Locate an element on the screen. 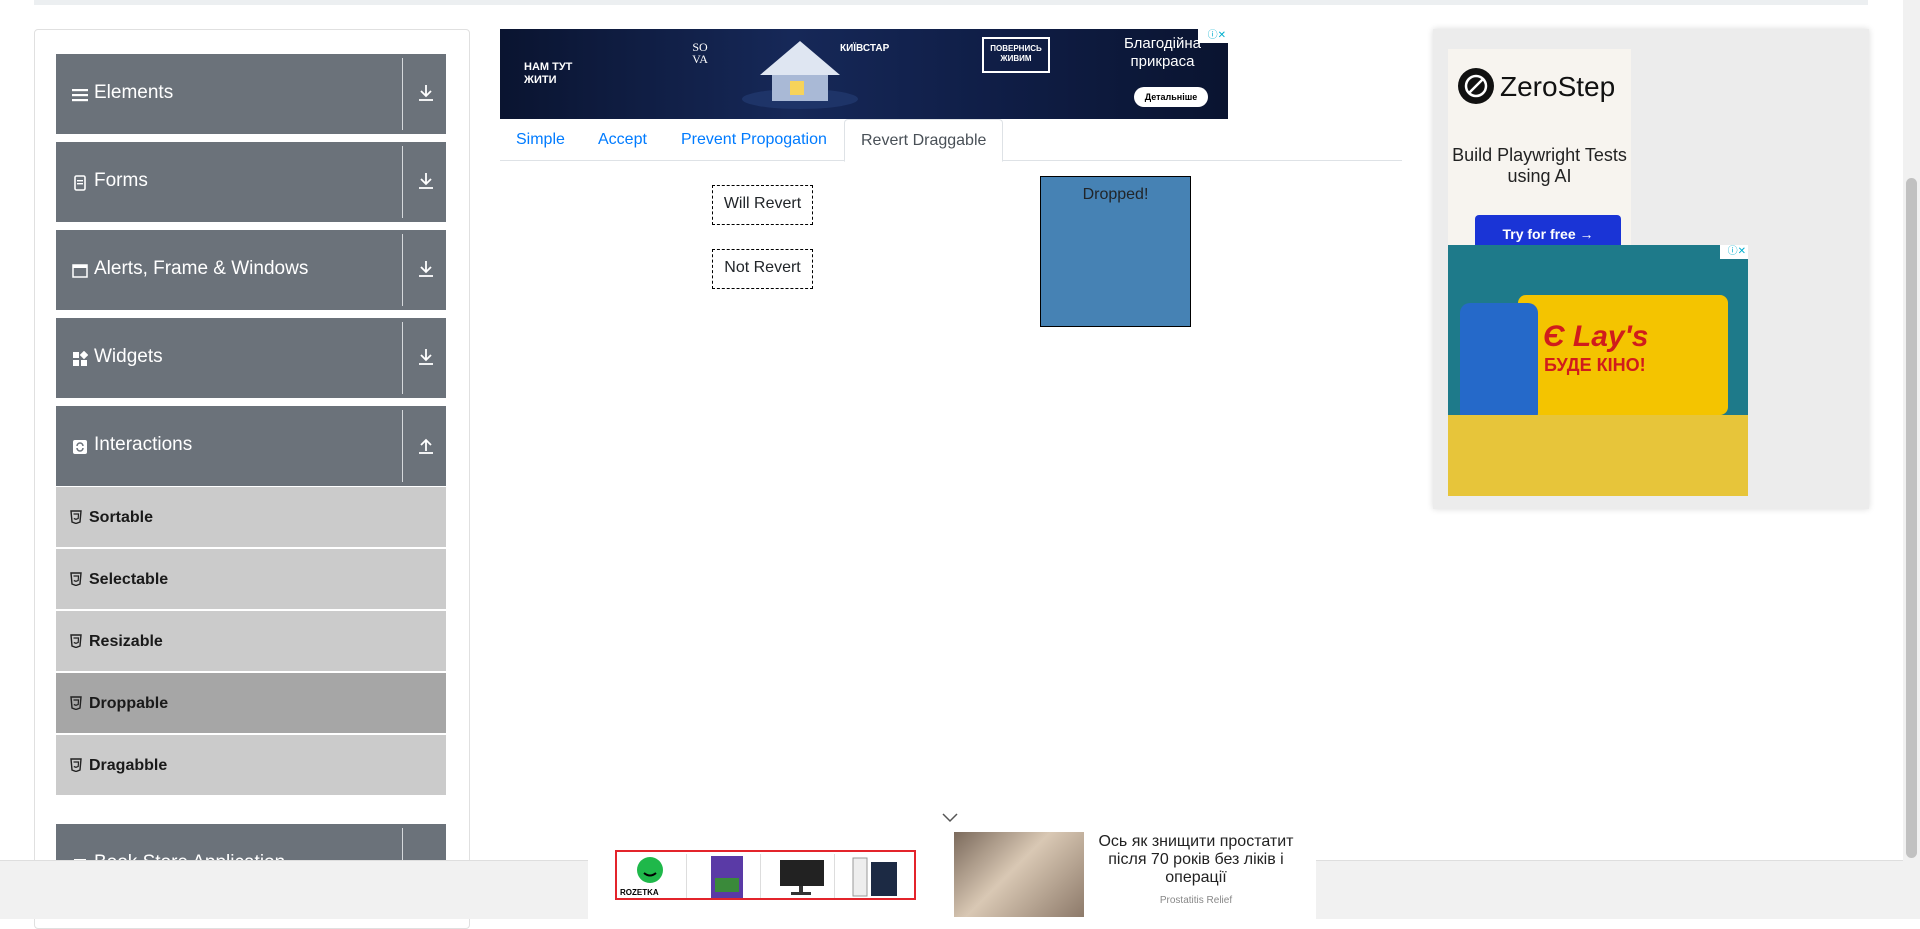  widgets-icon is located at coordinates (80, 358).